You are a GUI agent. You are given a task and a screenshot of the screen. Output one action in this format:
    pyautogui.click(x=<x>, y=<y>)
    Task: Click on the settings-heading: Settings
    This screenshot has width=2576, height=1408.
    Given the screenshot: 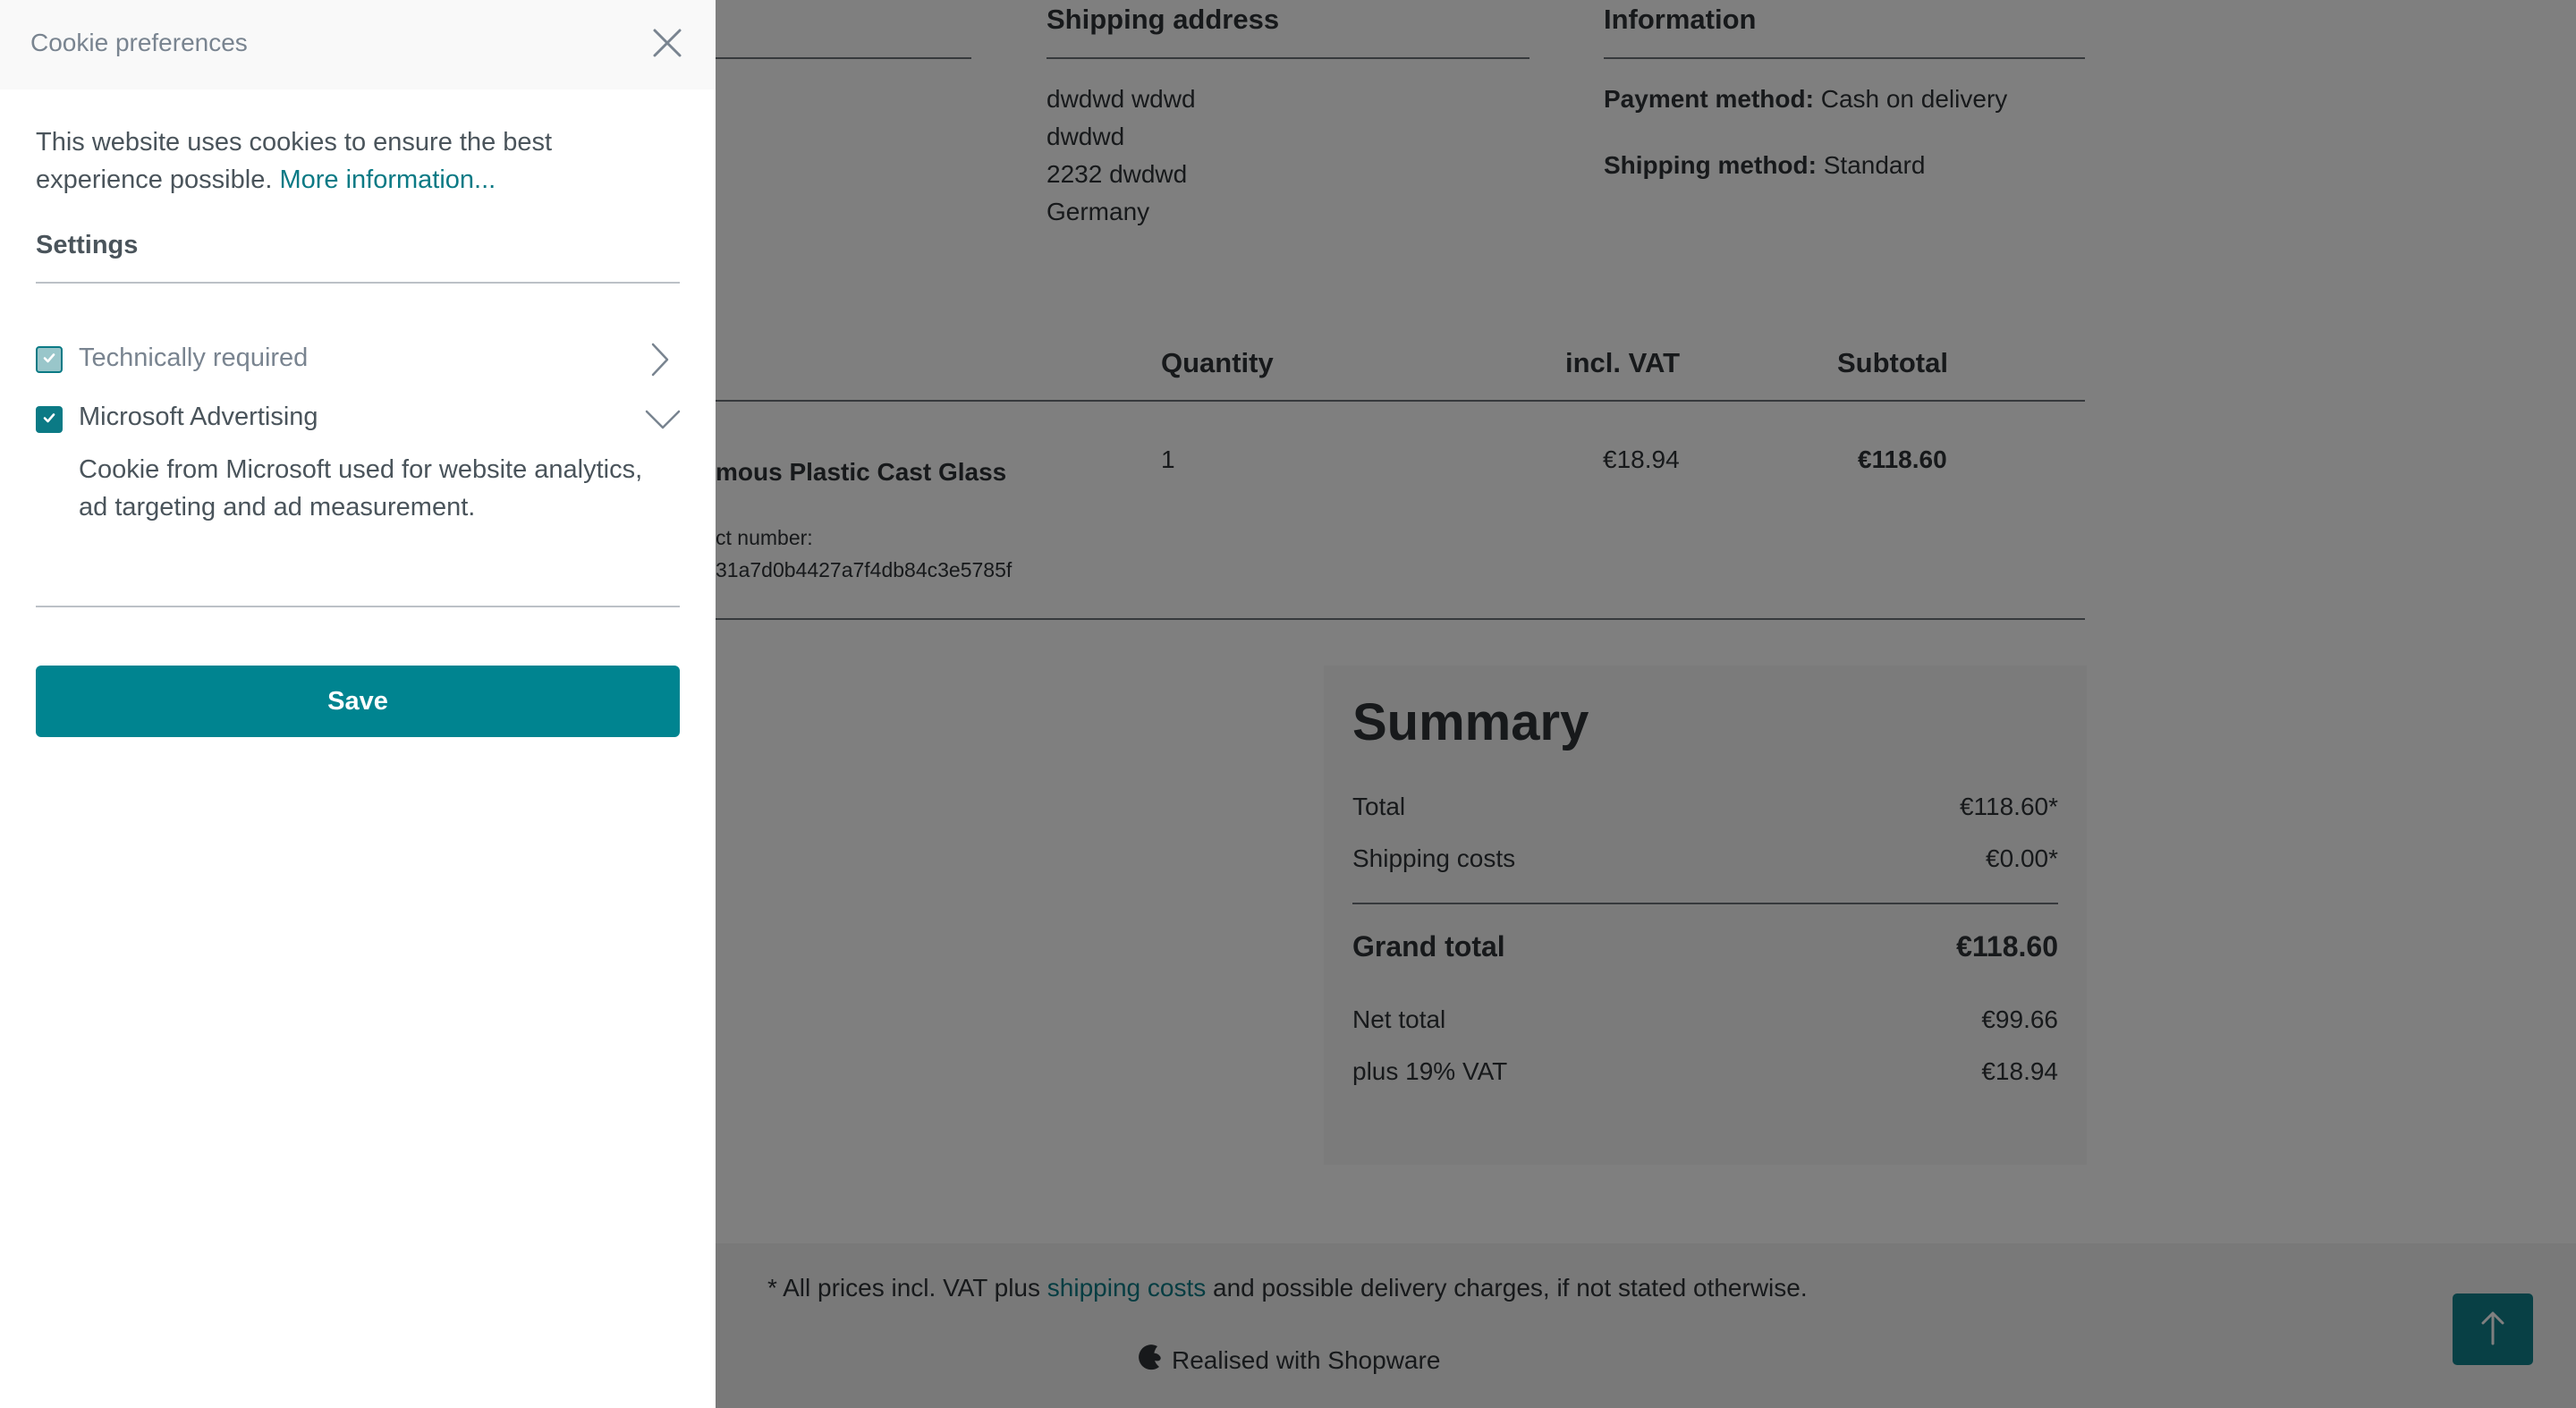 What is the action you would take?
    pyautogui.click(x=87, y=245)
    